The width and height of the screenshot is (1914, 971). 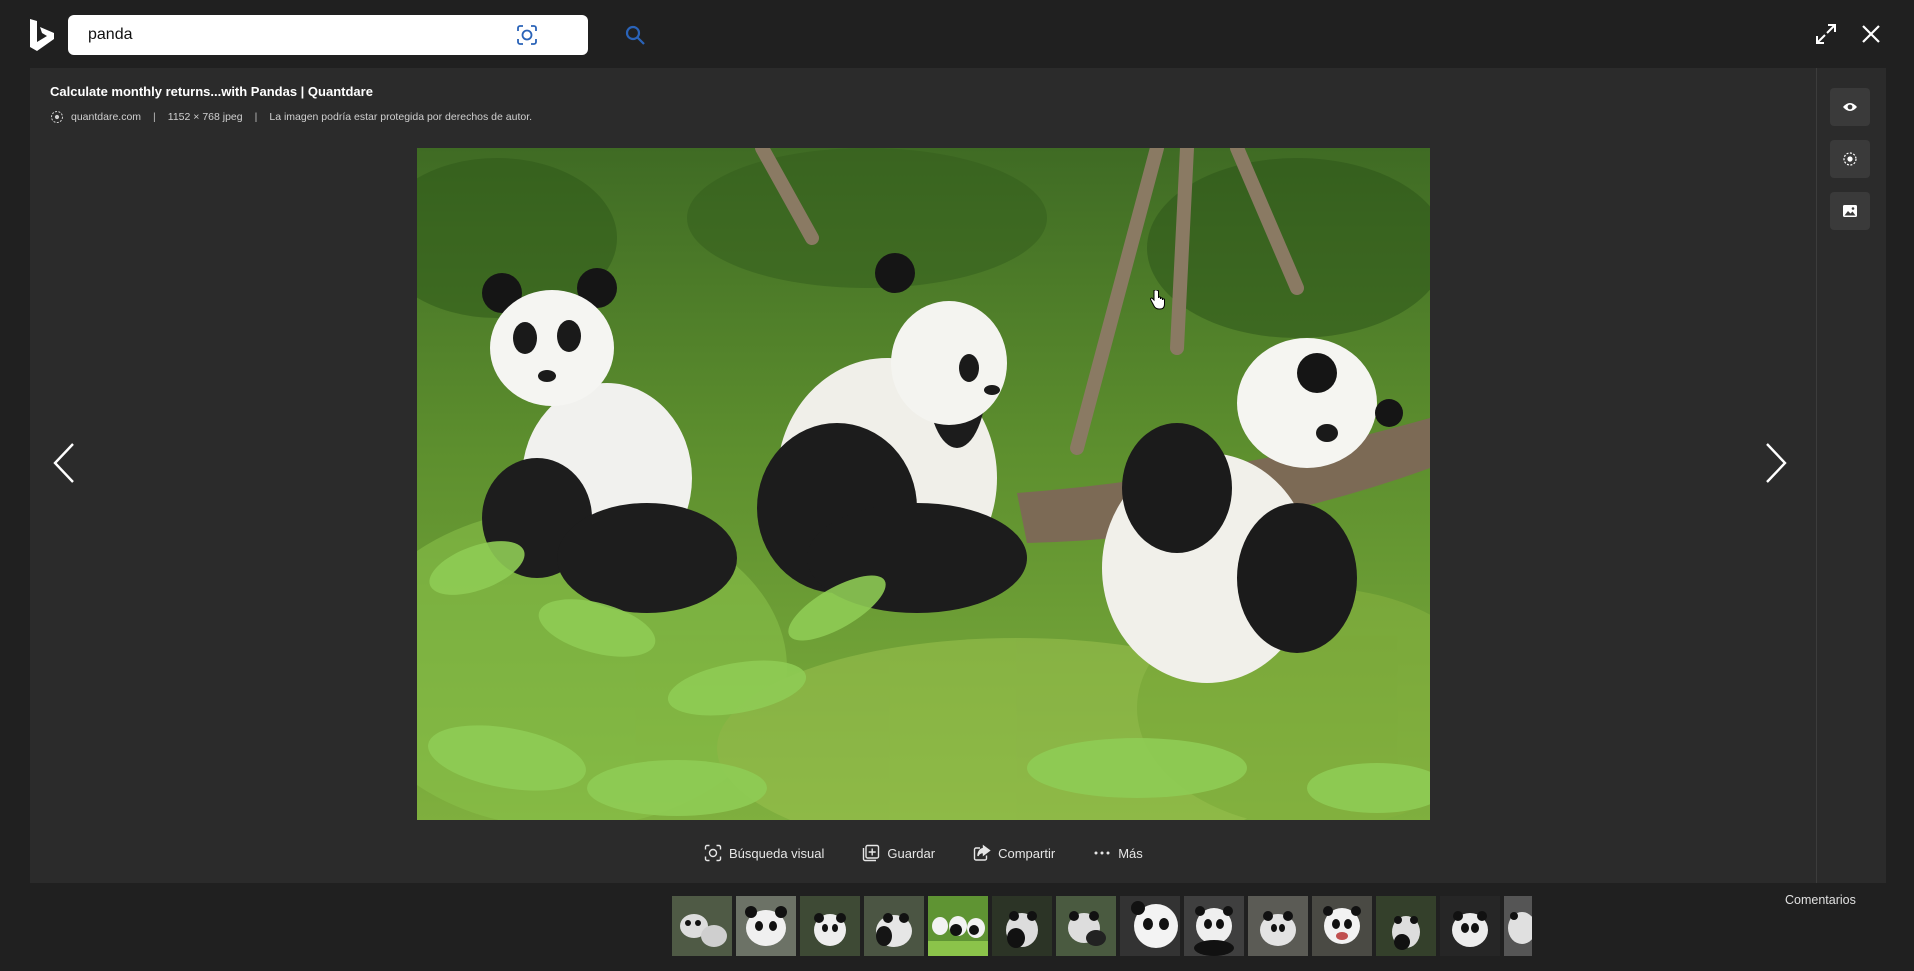 What do you see at coordinates (1816, 475) in the screenshot?
I see `side-divider` at bounding box center [1816, 475].